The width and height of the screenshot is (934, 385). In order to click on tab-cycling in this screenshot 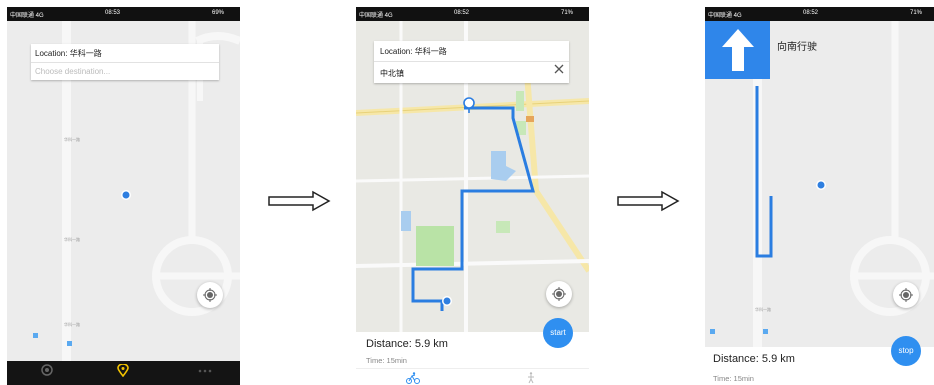, I will do `click(413, 378)`.